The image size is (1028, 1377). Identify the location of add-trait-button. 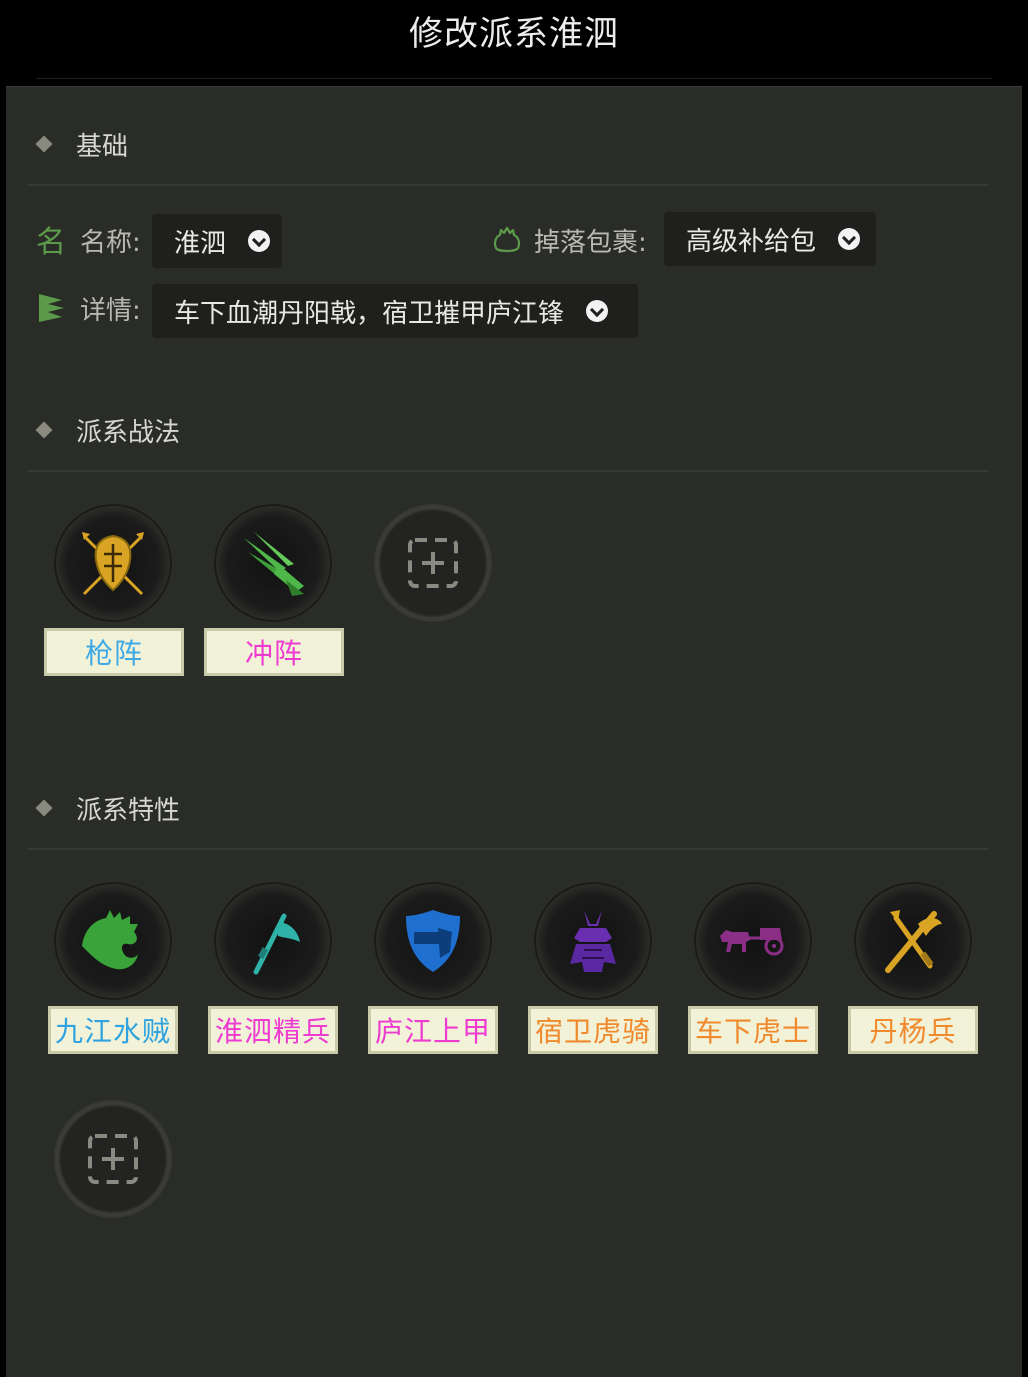
(113, 1159).